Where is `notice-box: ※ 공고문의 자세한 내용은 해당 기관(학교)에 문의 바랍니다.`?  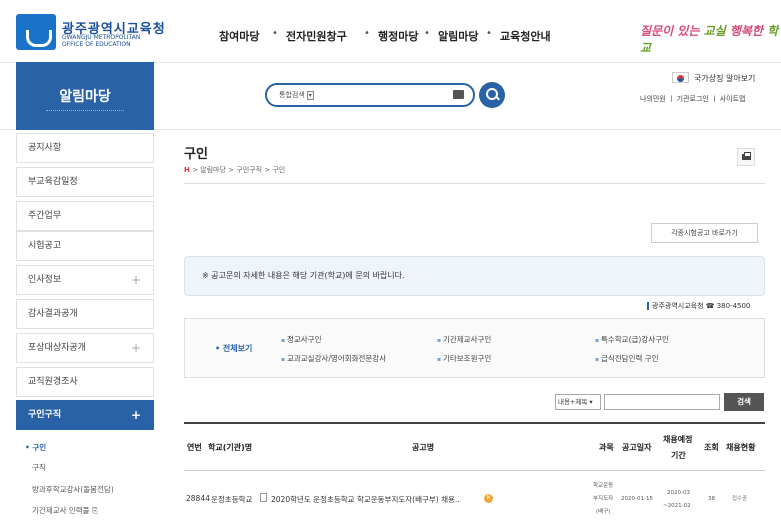
notice-box: ※ 공고문의 자세한 내용은 해당 기관(학교)에 문의 바랍니다. is located at coordinates (474, 276).